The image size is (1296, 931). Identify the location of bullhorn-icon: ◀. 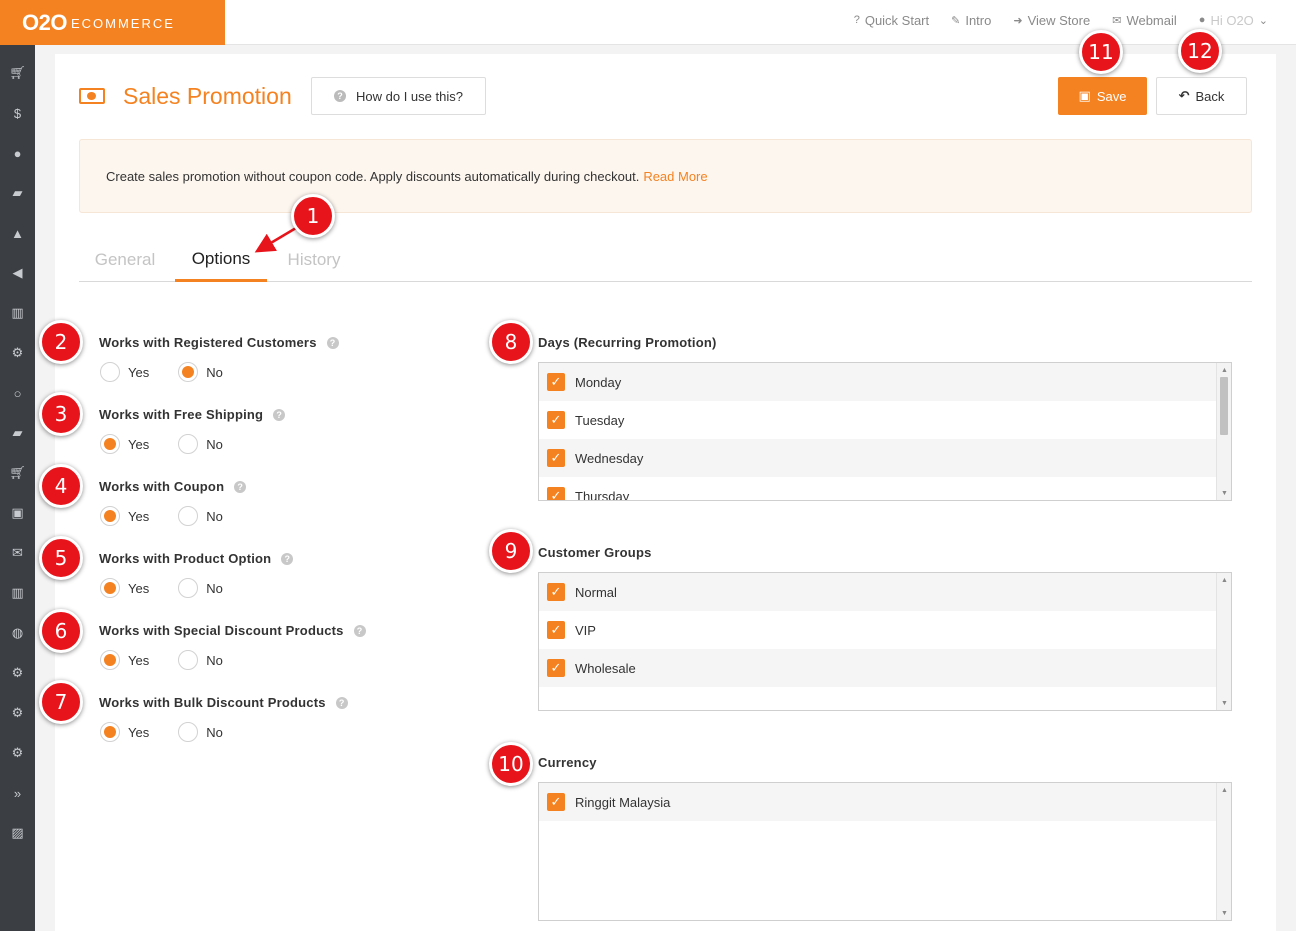
(17, 273).